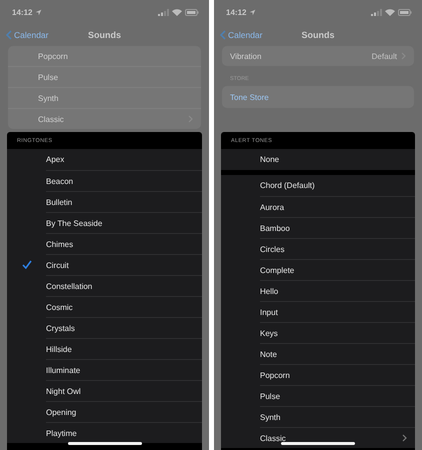  What do you see at coordinates (318, 206) in the screenshot?
I see `tone-row: Aurora` at bounding box center [318, 206].